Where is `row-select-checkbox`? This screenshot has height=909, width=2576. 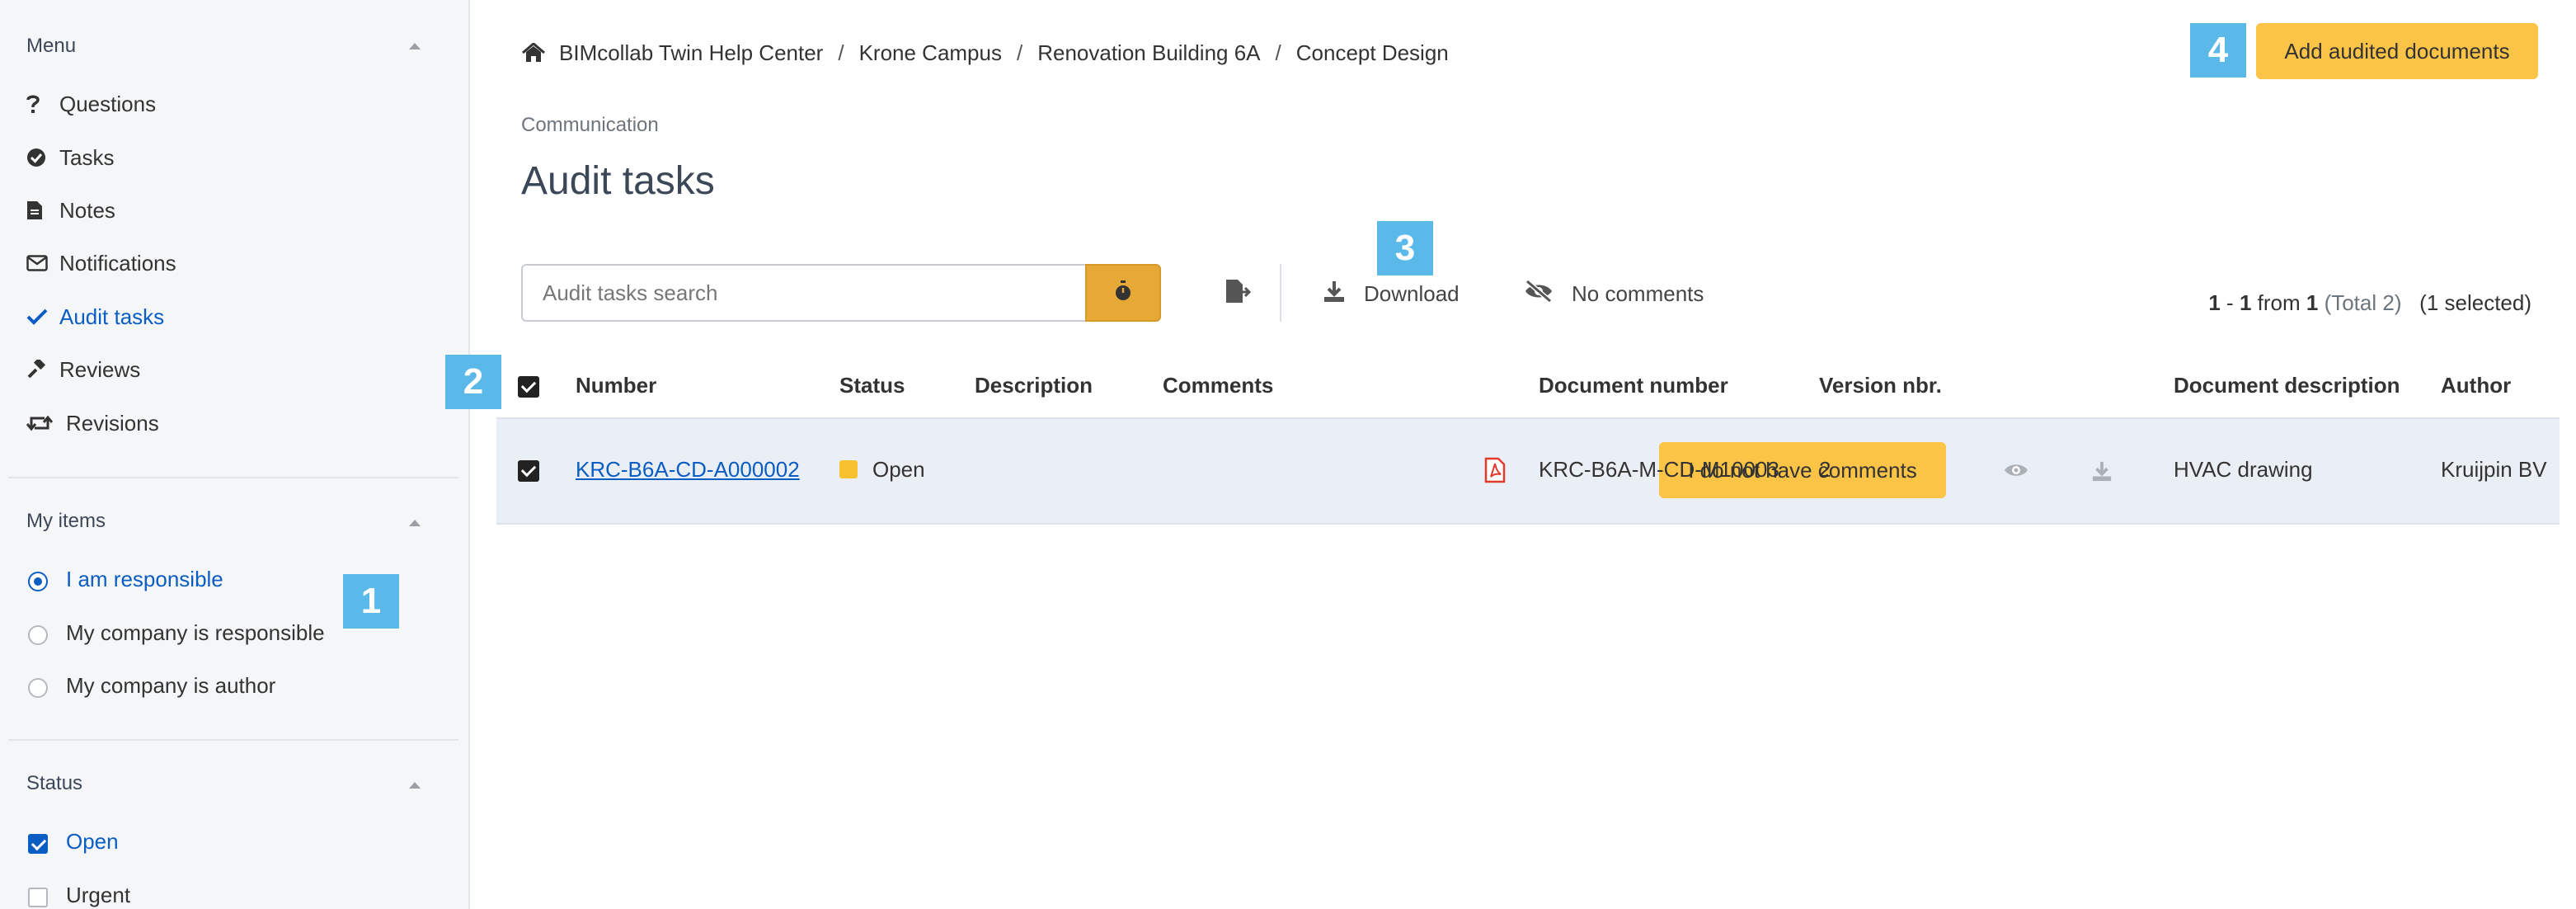 row-select-checkbox is located at coordinates (528, 471).